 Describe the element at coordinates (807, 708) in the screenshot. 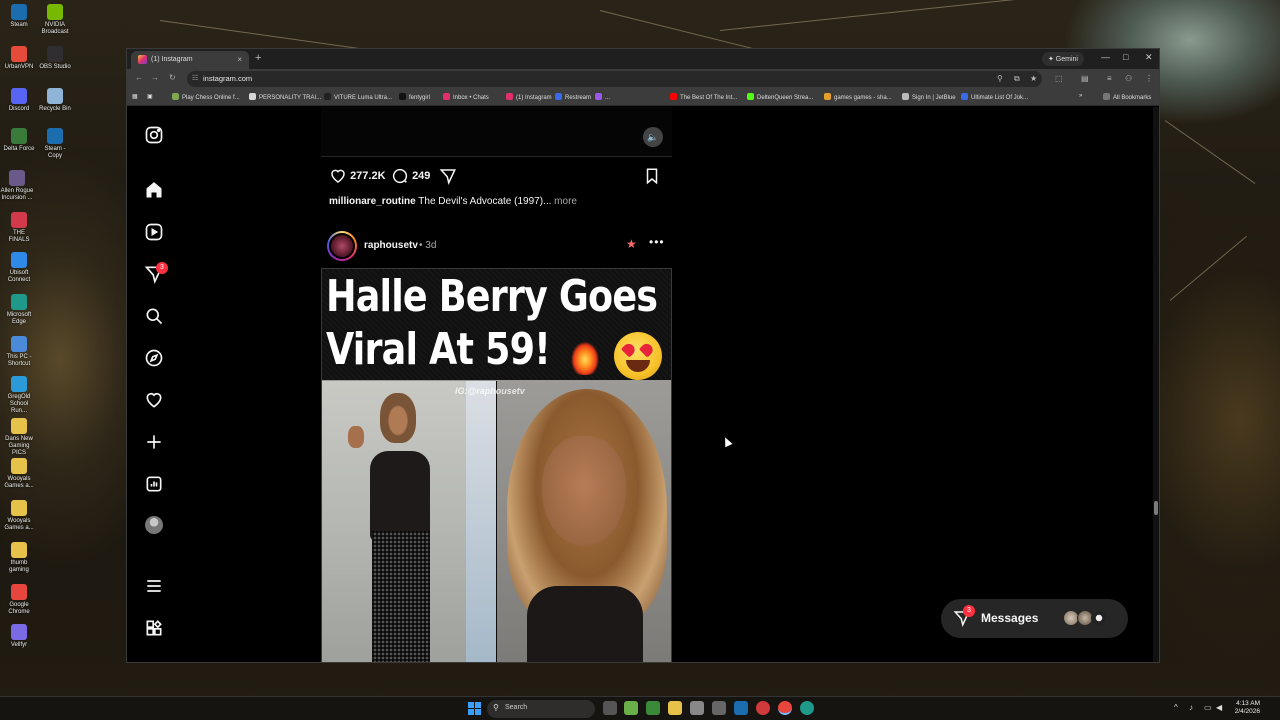

I see `edge-icon` at that location.